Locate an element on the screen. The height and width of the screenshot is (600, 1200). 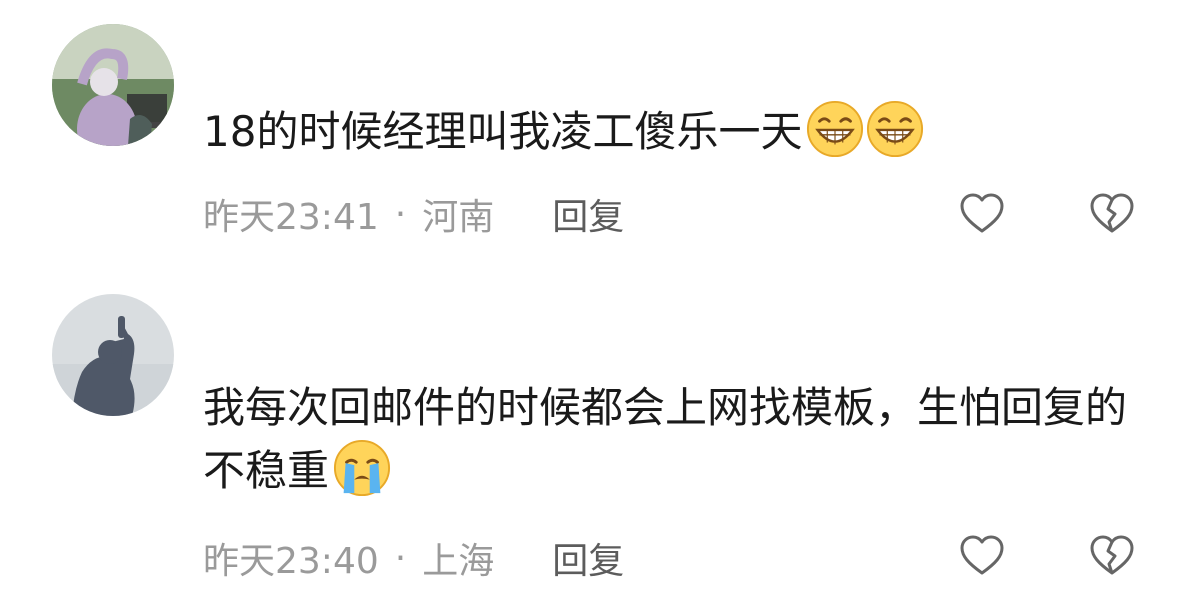
loudly-crying-face-icon is located at coordinates (362, 468).